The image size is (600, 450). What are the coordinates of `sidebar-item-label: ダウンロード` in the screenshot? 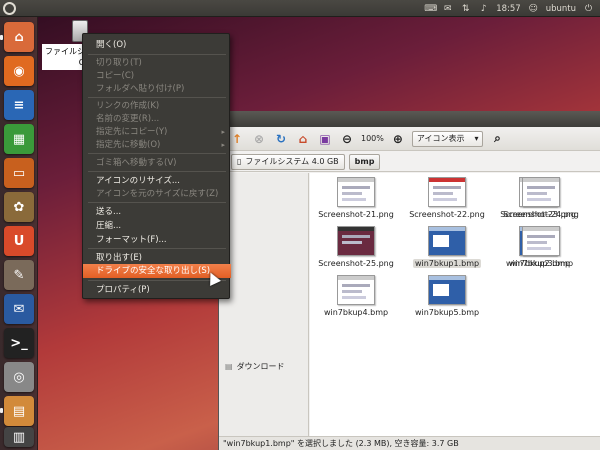 It's located at (260, 366).